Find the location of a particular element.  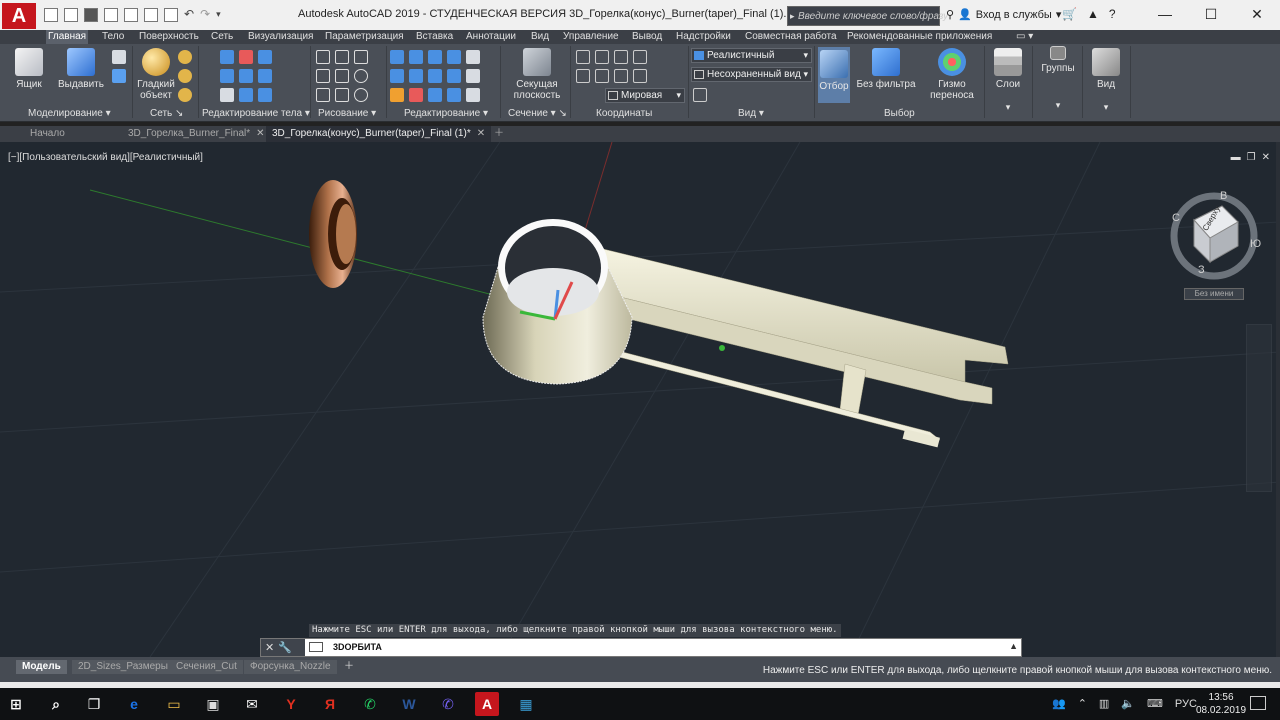

yandex-browser-icon: Y is located at coordinates (291, 704).